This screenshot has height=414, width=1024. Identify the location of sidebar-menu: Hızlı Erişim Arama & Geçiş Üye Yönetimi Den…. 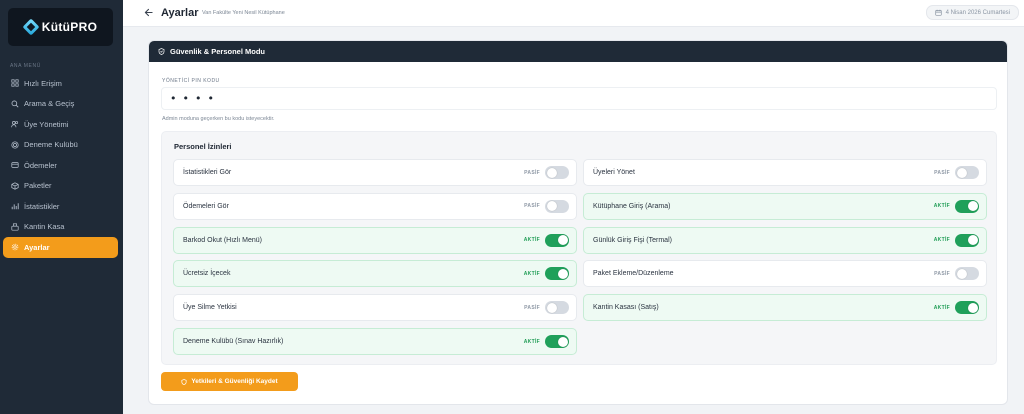
(60, 165).